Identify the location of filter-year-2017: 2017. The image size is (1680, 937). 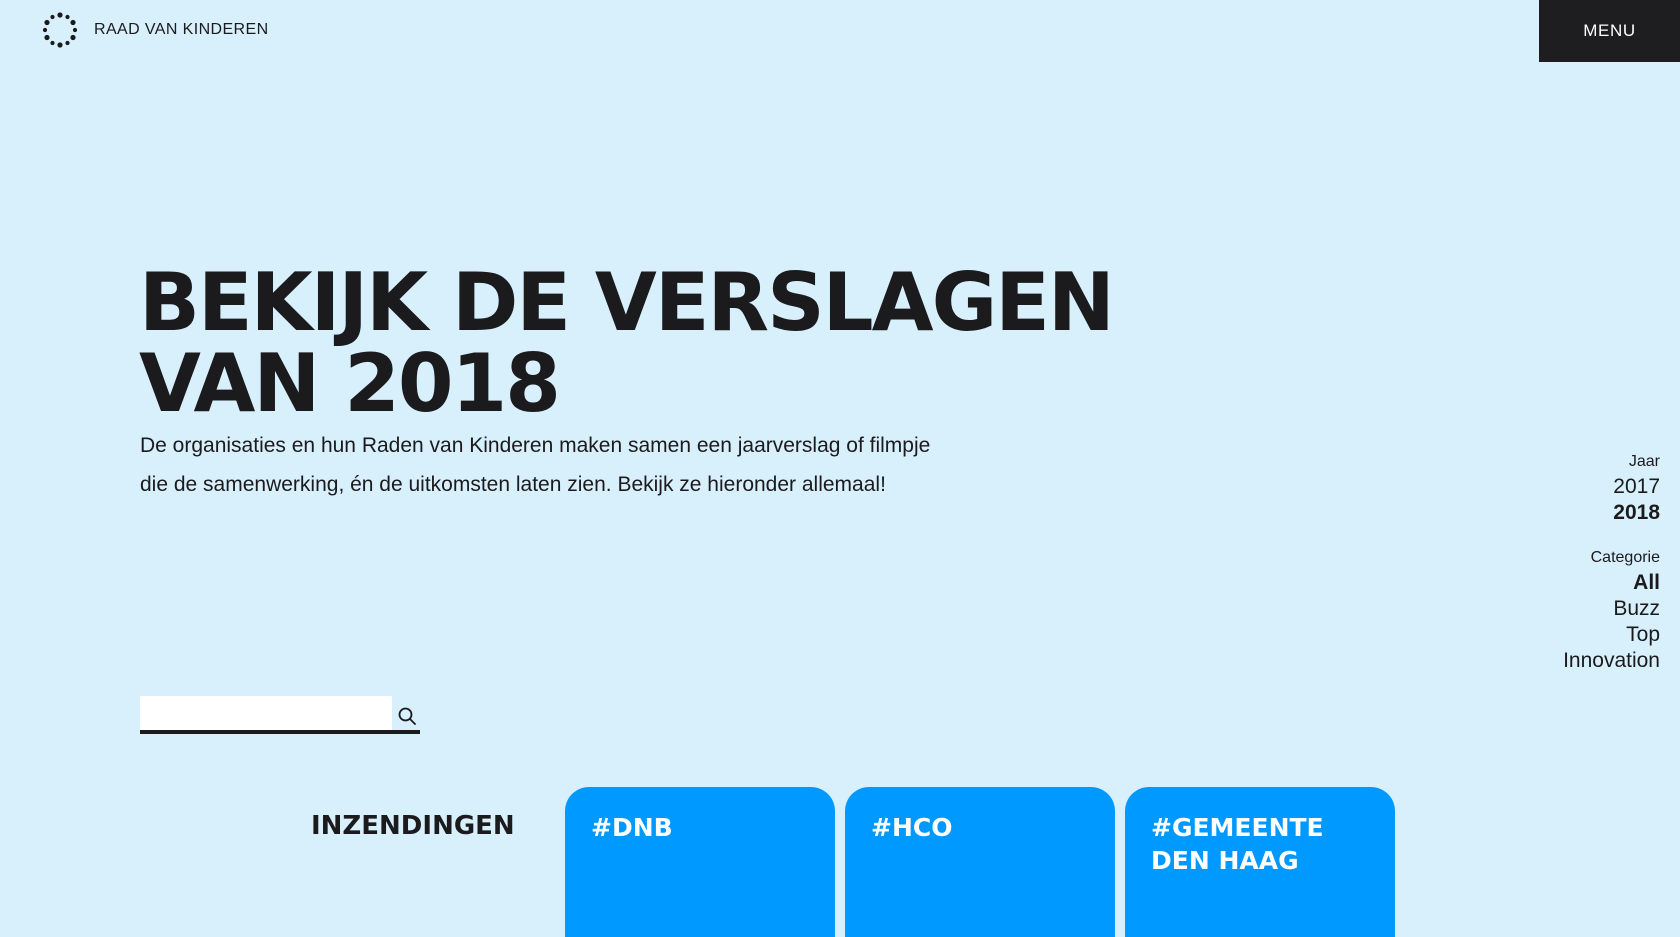
(1560, 487).